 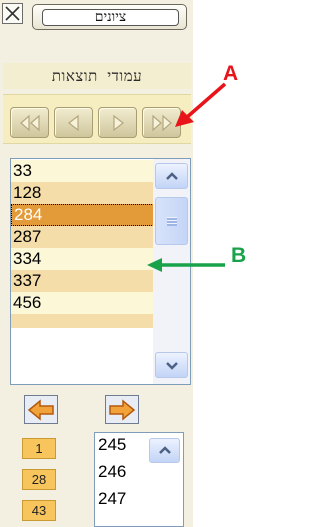 What do you see at coordinates (82, 303) in the screenshot?
I see `list-item: 456` at bounding box center [82, 303].